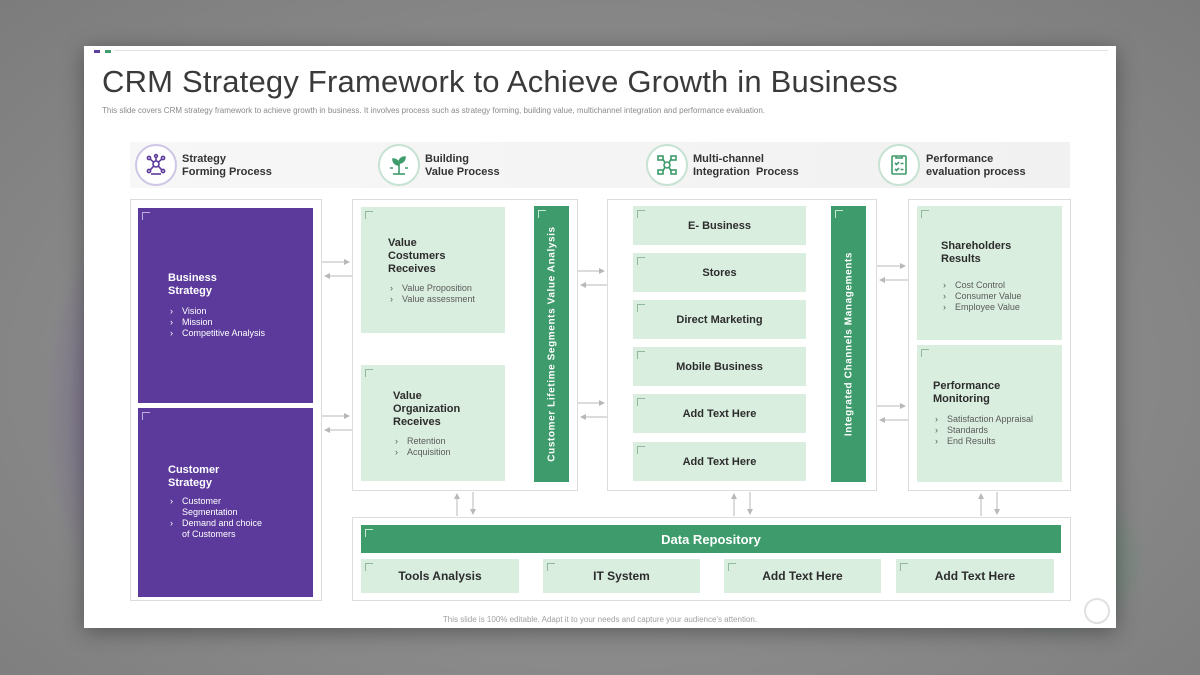 Image resolution: width=1200 pixels, height=675 pixels. I want to click on repository-item-label: IT System, so click(621, 576).